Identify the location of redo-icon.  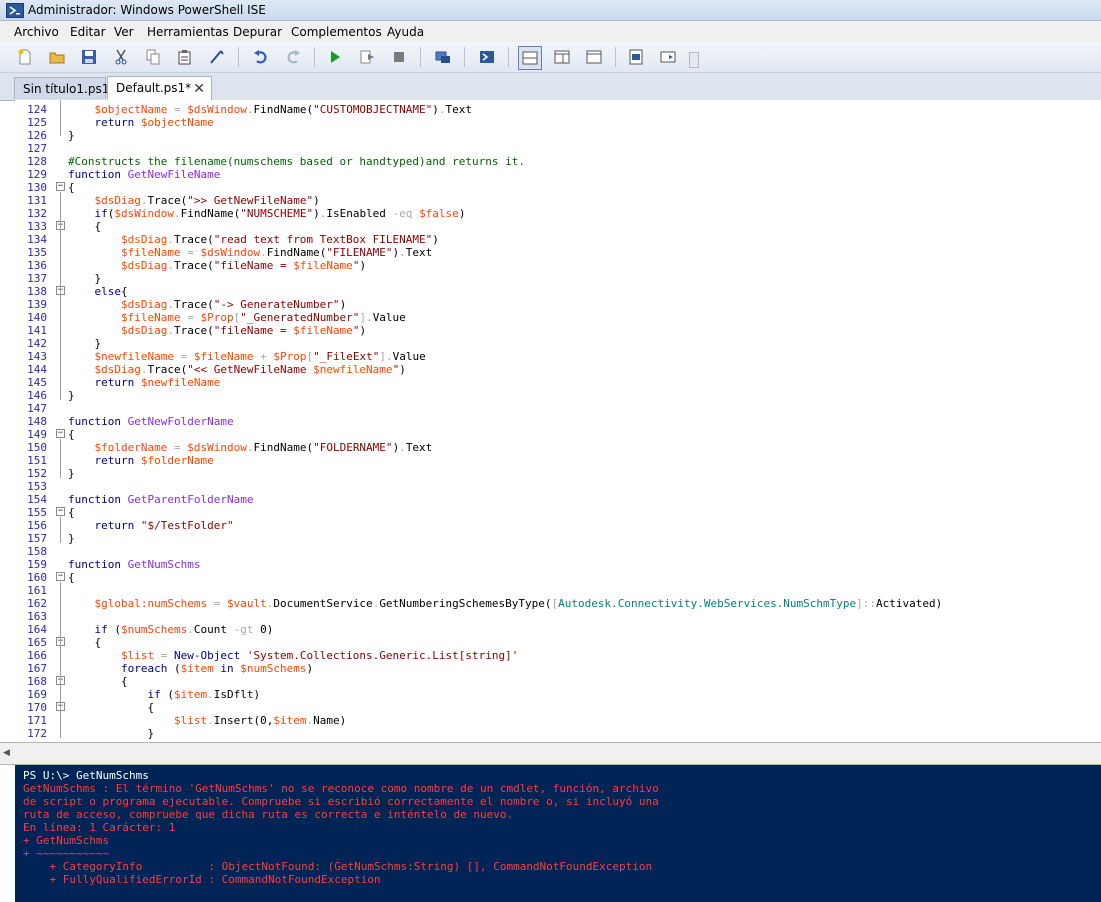
(293, 57).